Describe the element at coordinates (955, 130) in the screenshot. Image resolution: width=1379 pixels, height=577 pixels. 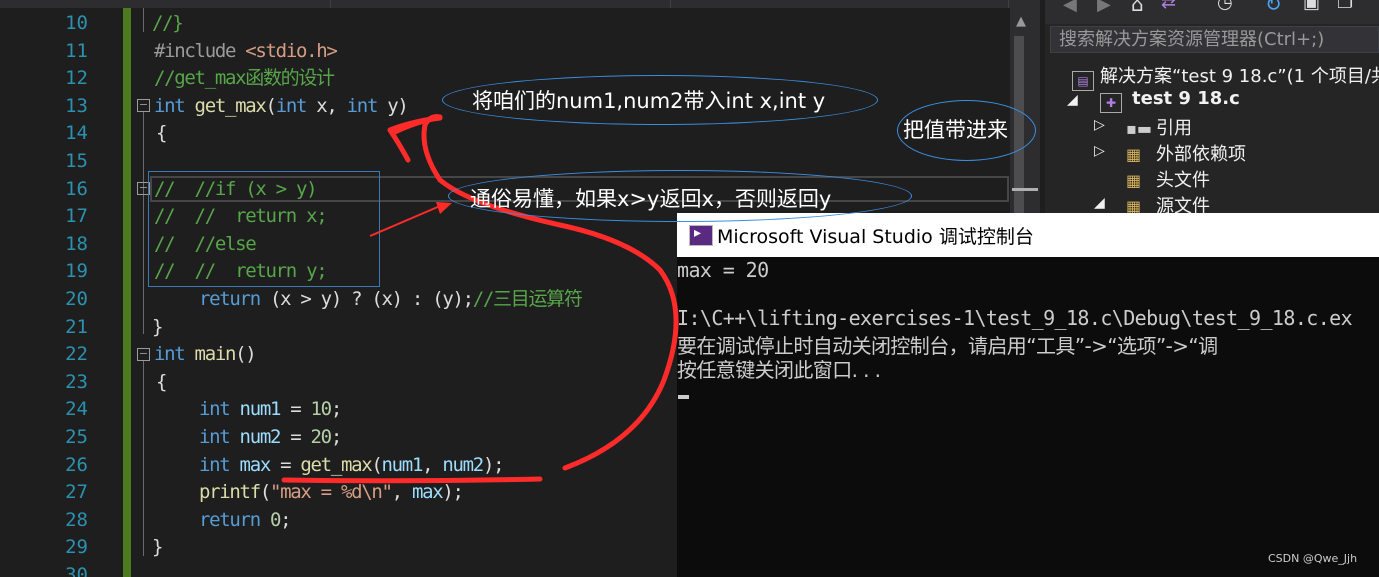
I see `annotation-text: 把值带进来` at that location.